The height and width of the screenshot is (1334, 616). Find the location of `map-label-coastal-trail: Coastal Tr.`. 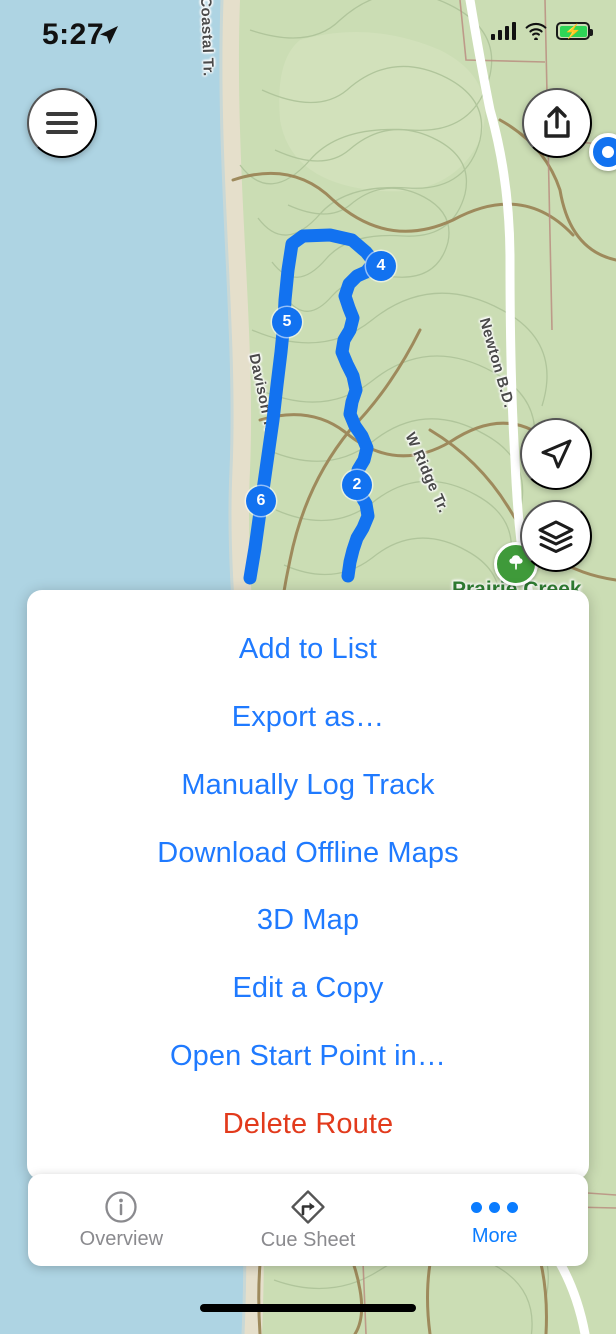

map-label-coastal-trail: Coastal Tr. is located at coordinates (207, 38).